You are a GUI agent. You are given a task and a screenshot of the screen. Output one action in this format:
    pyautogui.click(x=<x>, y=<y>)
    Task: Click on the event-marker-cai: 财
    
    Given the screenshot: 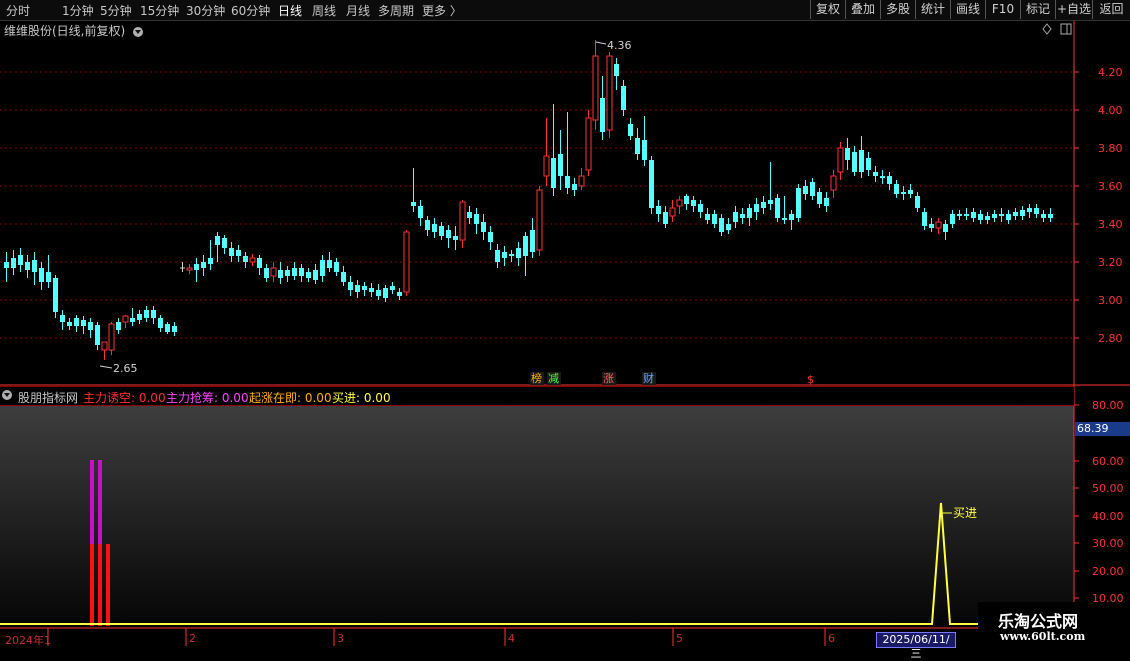 What is the action you would take?
    pyautogui.click(x=648, y=378)
    